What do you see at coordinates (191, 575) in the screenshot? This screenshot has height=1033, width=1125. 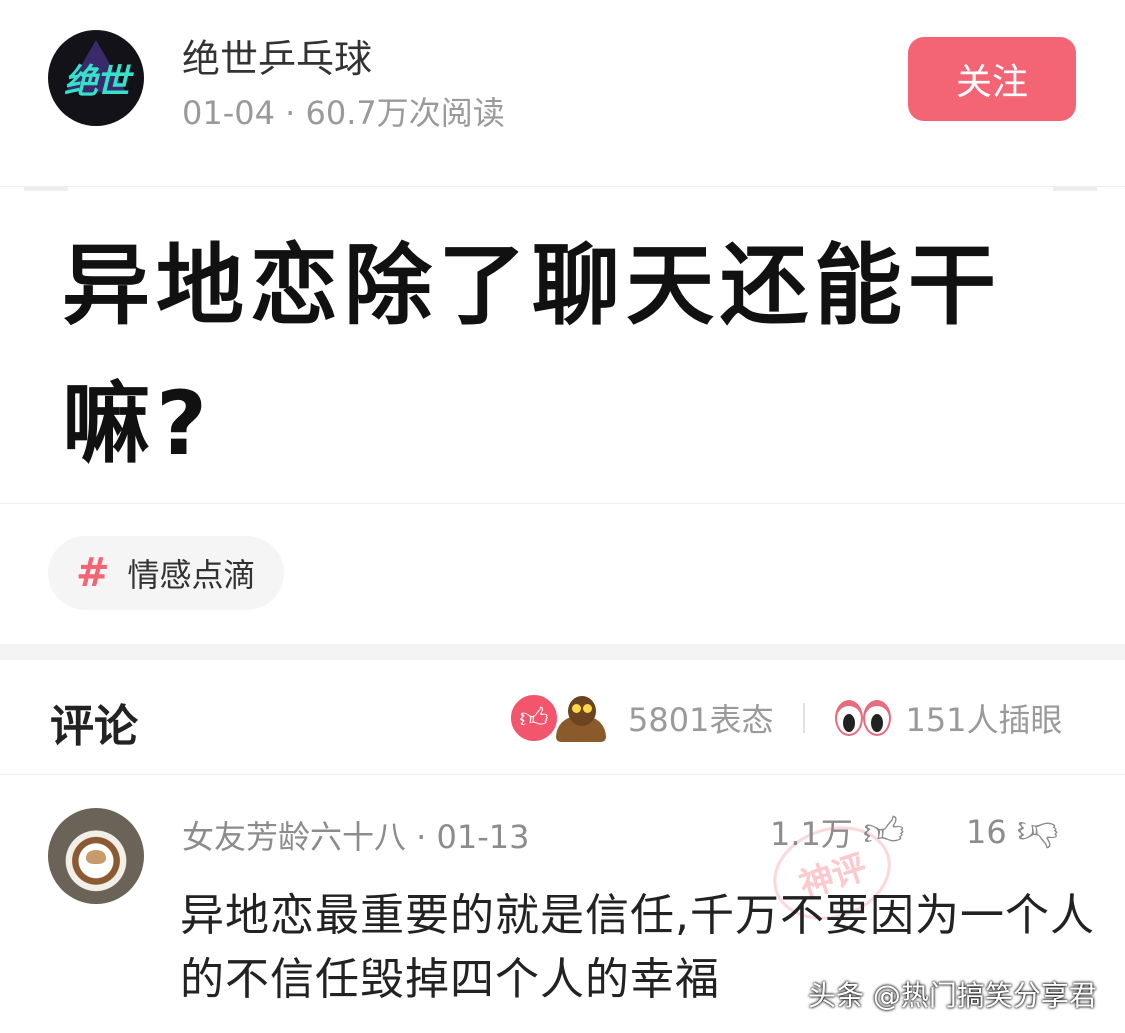 I see `tag-label: 情感点滴` at bounding box center [191, 575].